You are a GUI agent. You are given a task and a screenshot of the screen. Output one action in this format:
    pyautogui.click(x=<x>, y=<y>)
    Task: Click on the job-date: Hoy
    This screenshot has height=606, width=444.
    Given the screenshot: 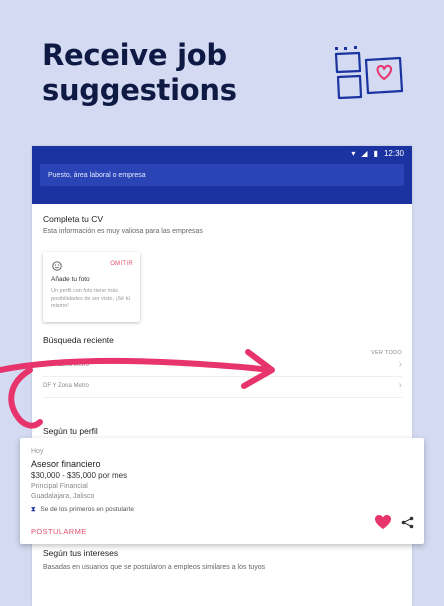 What is the action you would take?
    pyautogui.click(x=37, y=451)
    